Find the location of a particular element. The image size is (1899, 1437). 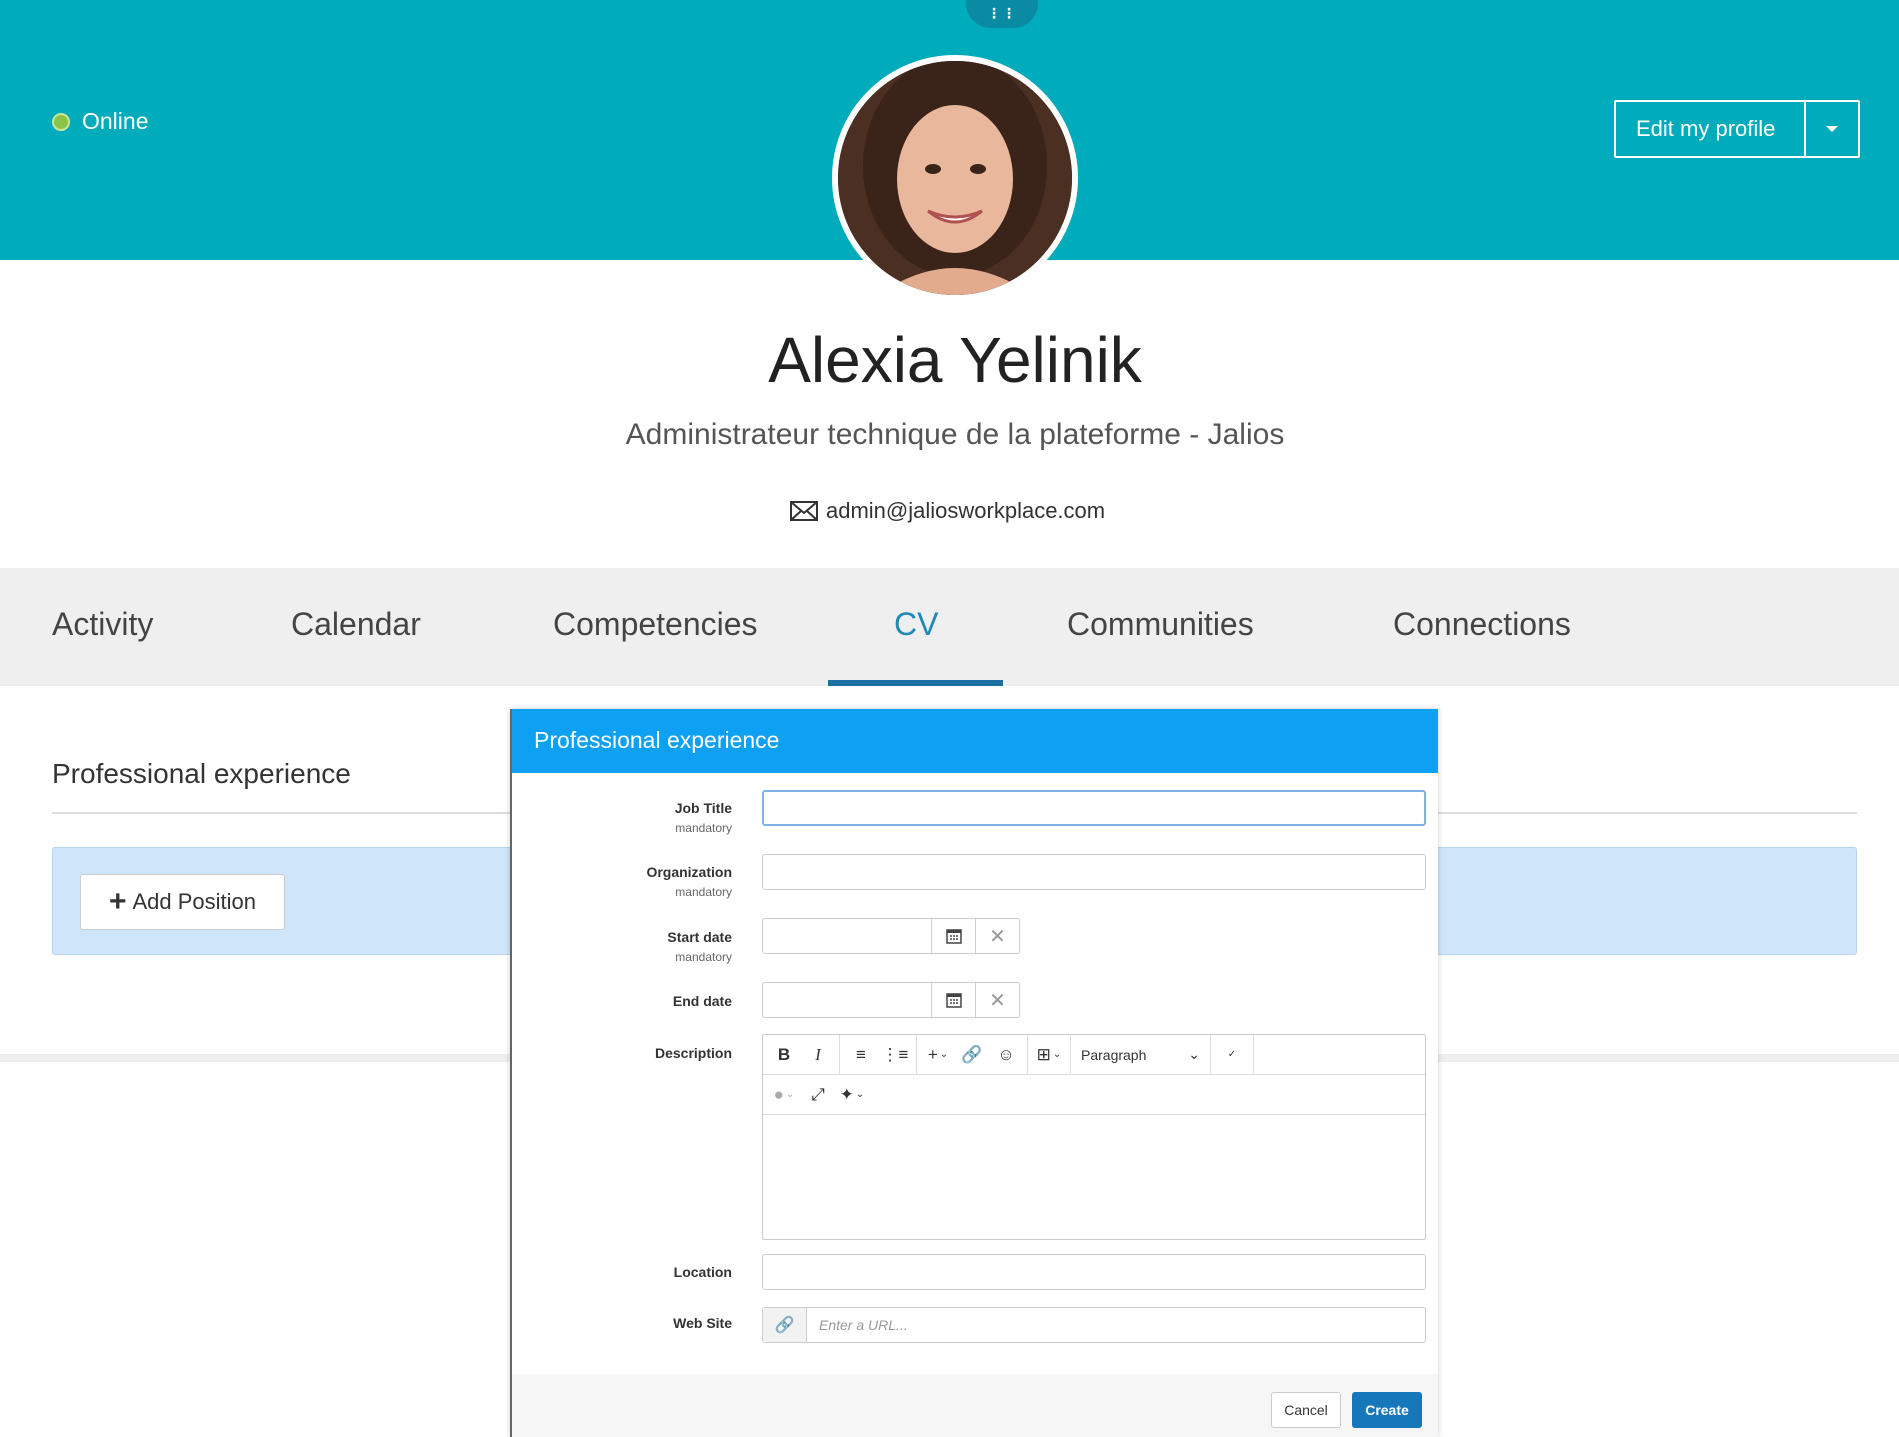

table-icon: ⊞ ⌄ is located at coordinates (1049, 1055).